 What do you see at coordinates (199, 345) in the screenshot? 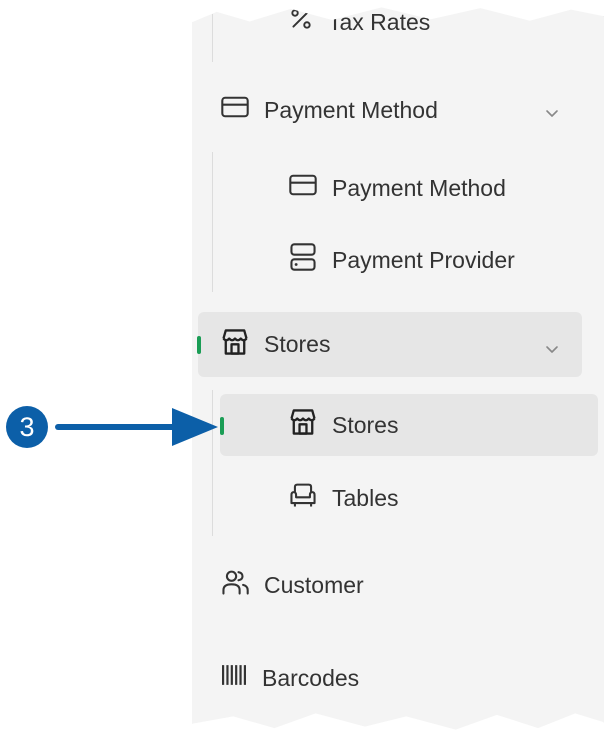
I see `active-marker` at bounding box center [199, 345].